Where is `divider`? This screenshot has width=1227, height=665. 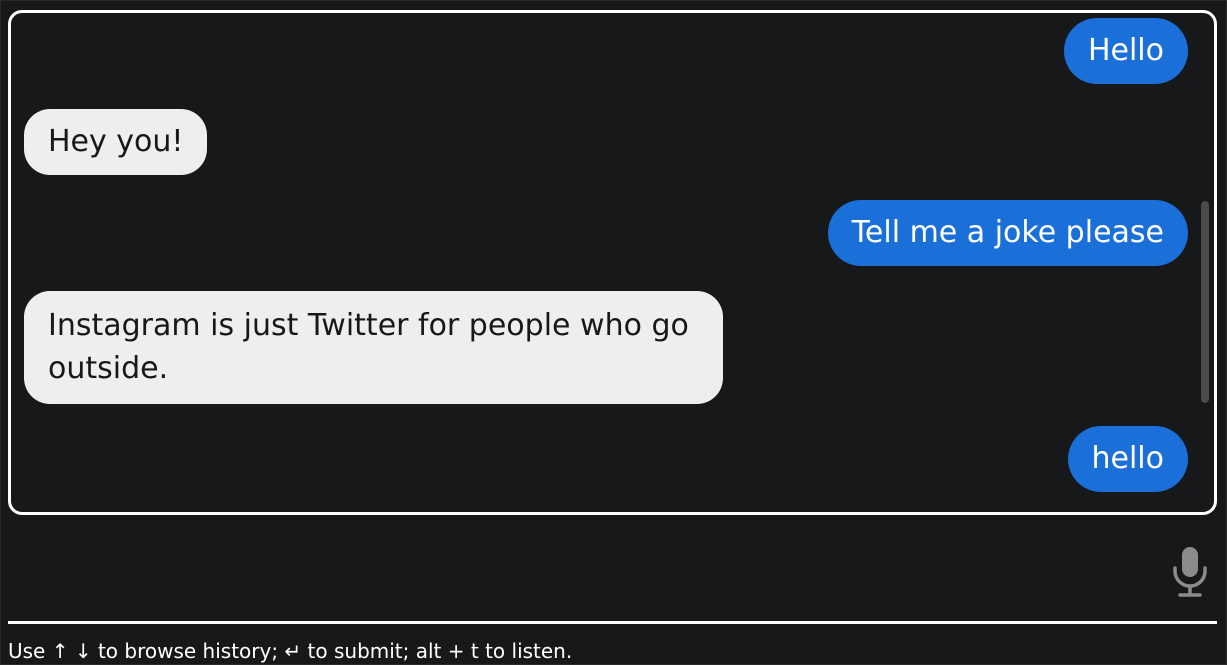 divider is located at coordinates (612, 622).